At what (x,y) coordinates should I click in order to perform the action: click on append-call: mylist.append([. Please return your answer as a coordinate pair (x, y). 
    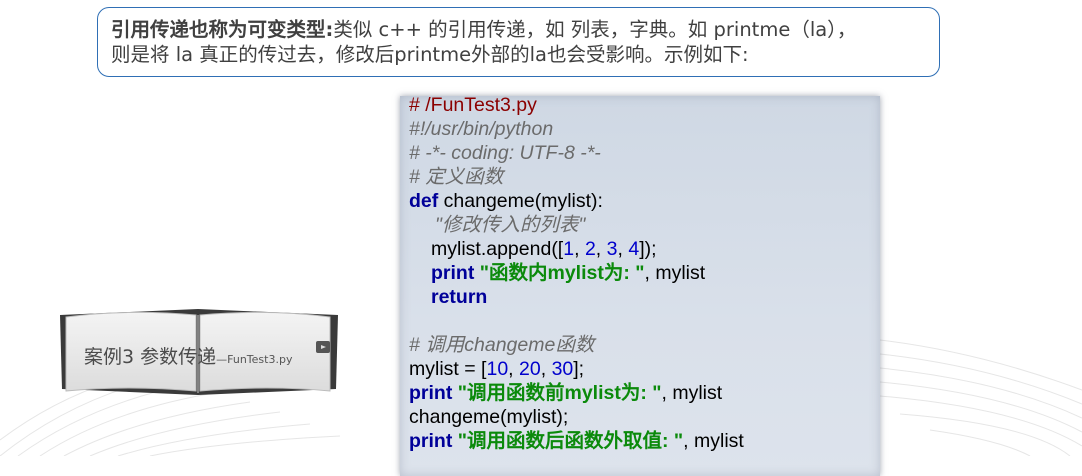
    Looking at the image, I should click on (497, 249).